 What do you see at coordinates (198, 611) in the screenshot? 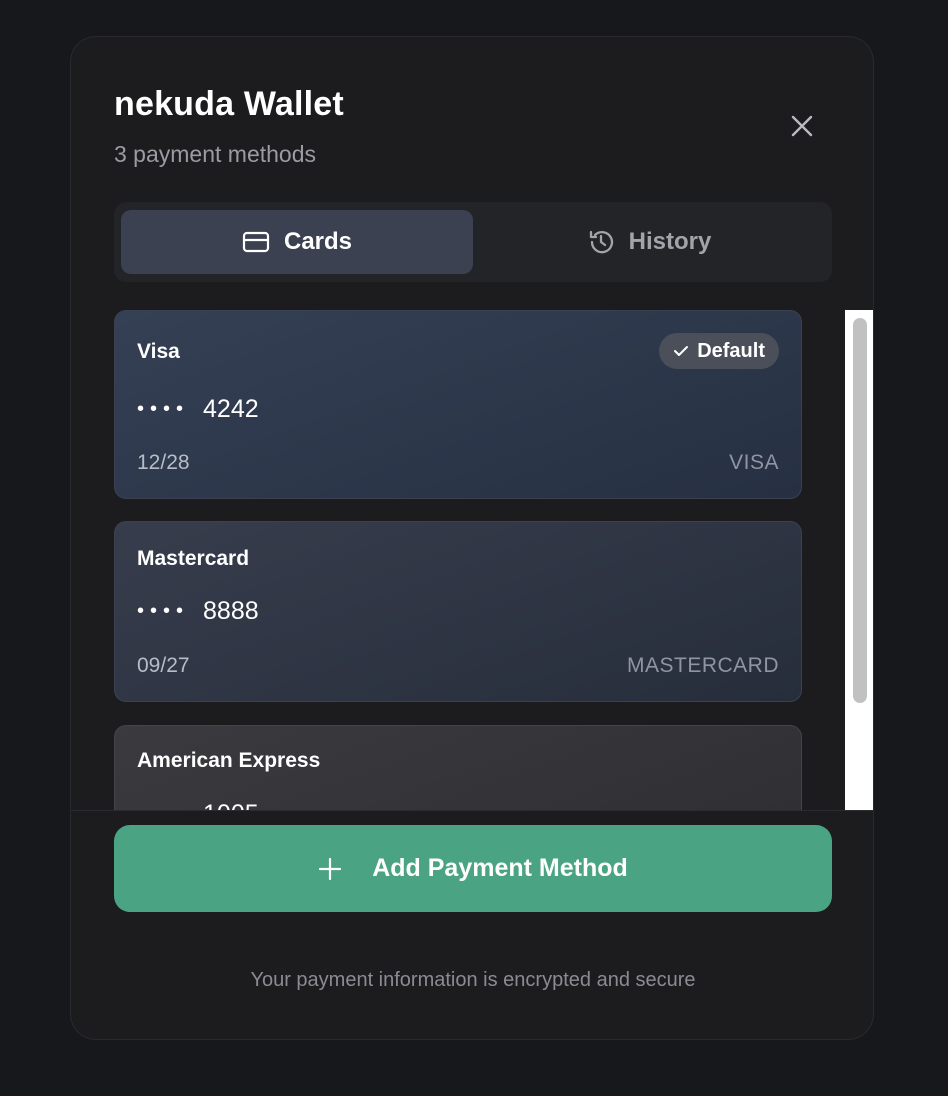
I see `card-number: •••• 8888` at bounding box center [198, 611].